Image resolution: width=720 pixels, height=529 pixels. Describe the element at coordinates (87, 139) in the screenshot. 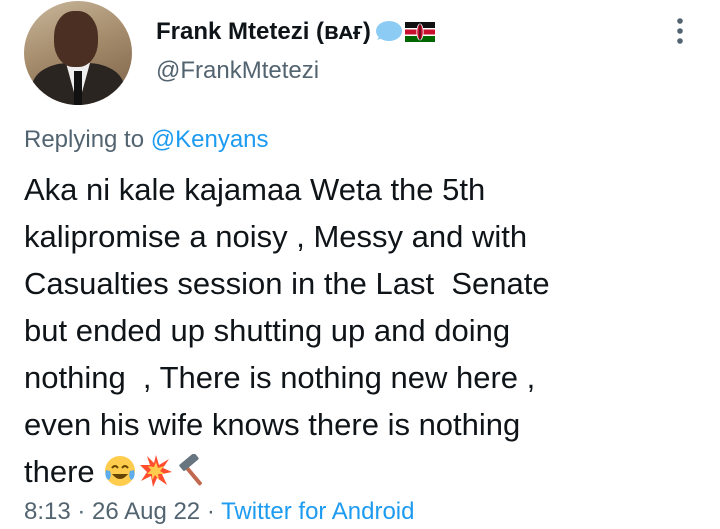

I see `replying-to-label: Replying to` at that location.